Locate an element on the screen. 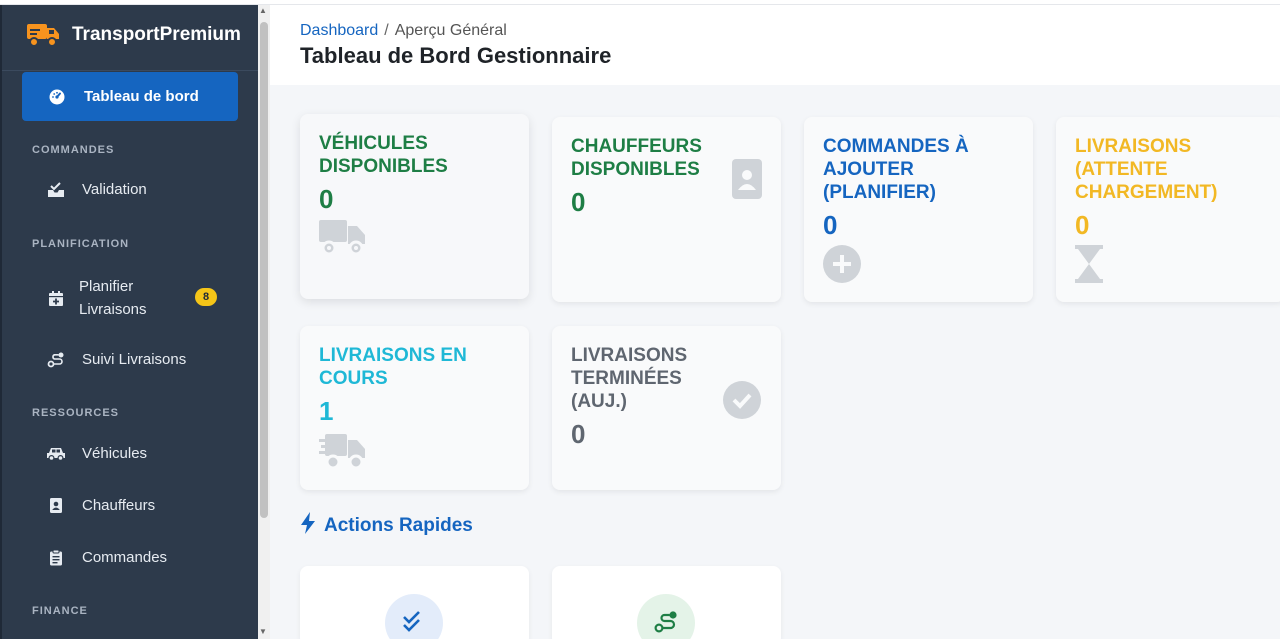 The image size is (1280, 639). sidebar-item-planifier-livraisons: Planifier Livraisons is located at coordinates (96, 298).